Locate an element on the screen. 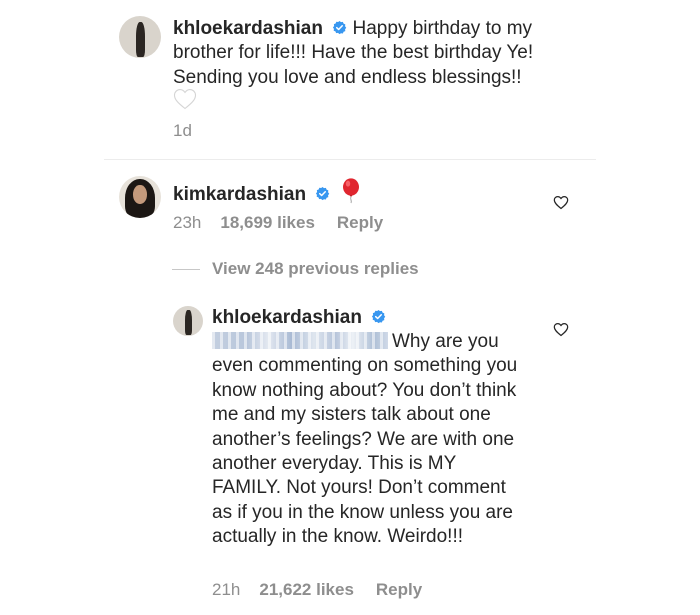 This screenshot has height=615, width=700. view-previous-replies-button: View 248 previous replies is located at coordinates (295, 269).